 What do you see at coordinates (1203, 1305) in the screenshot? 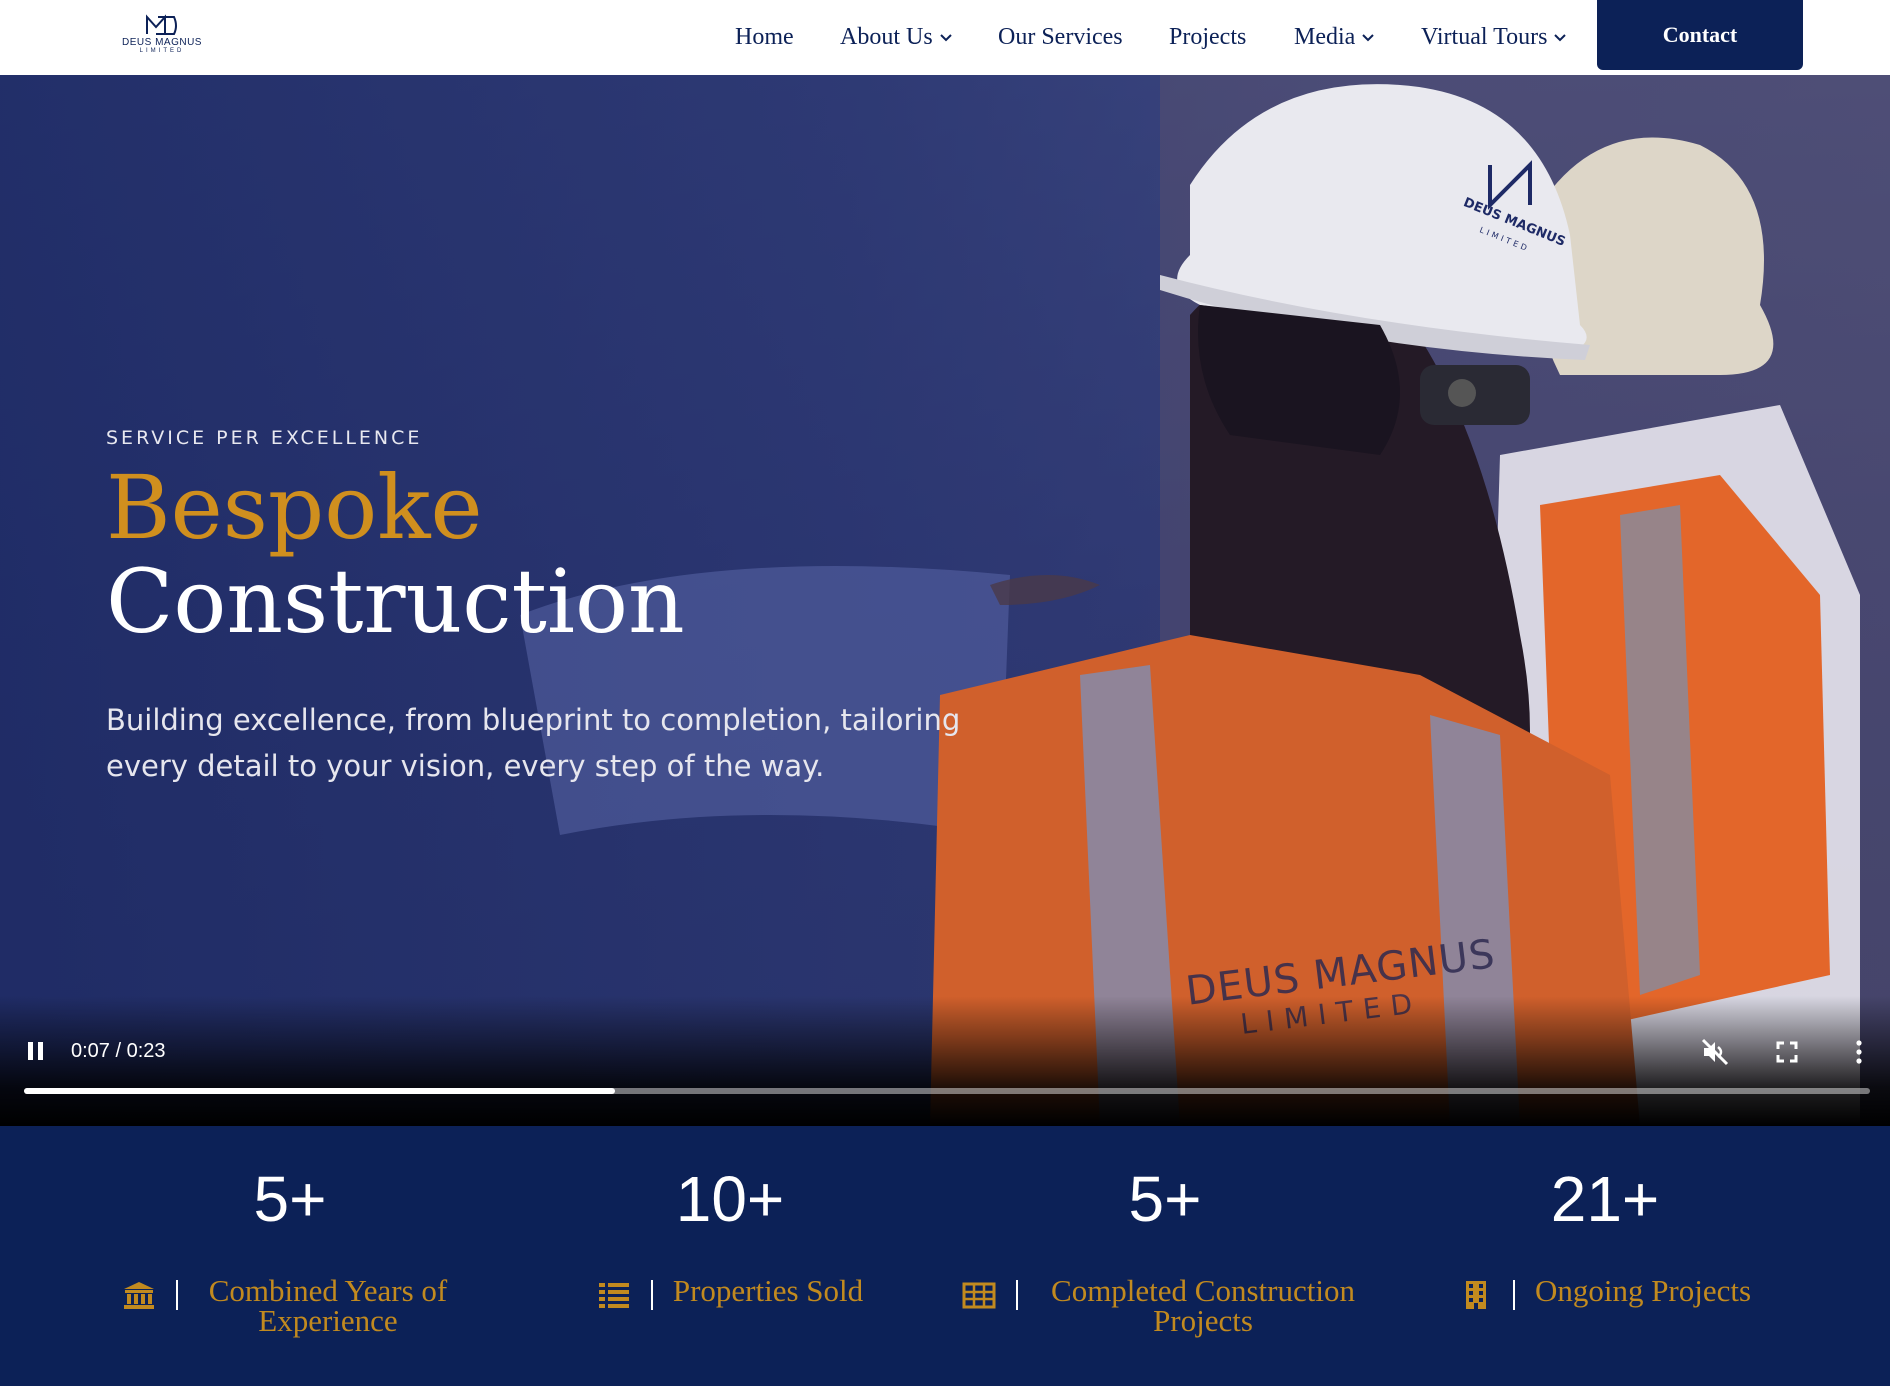
I see `stat-label: Completed Construction Projects` at bounding box center [1203, 1305].